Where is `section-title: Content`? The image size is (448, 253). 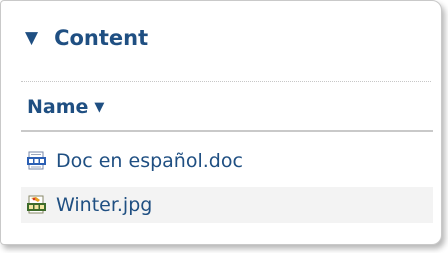
section-title: Content is located at coordinates (101, 38).